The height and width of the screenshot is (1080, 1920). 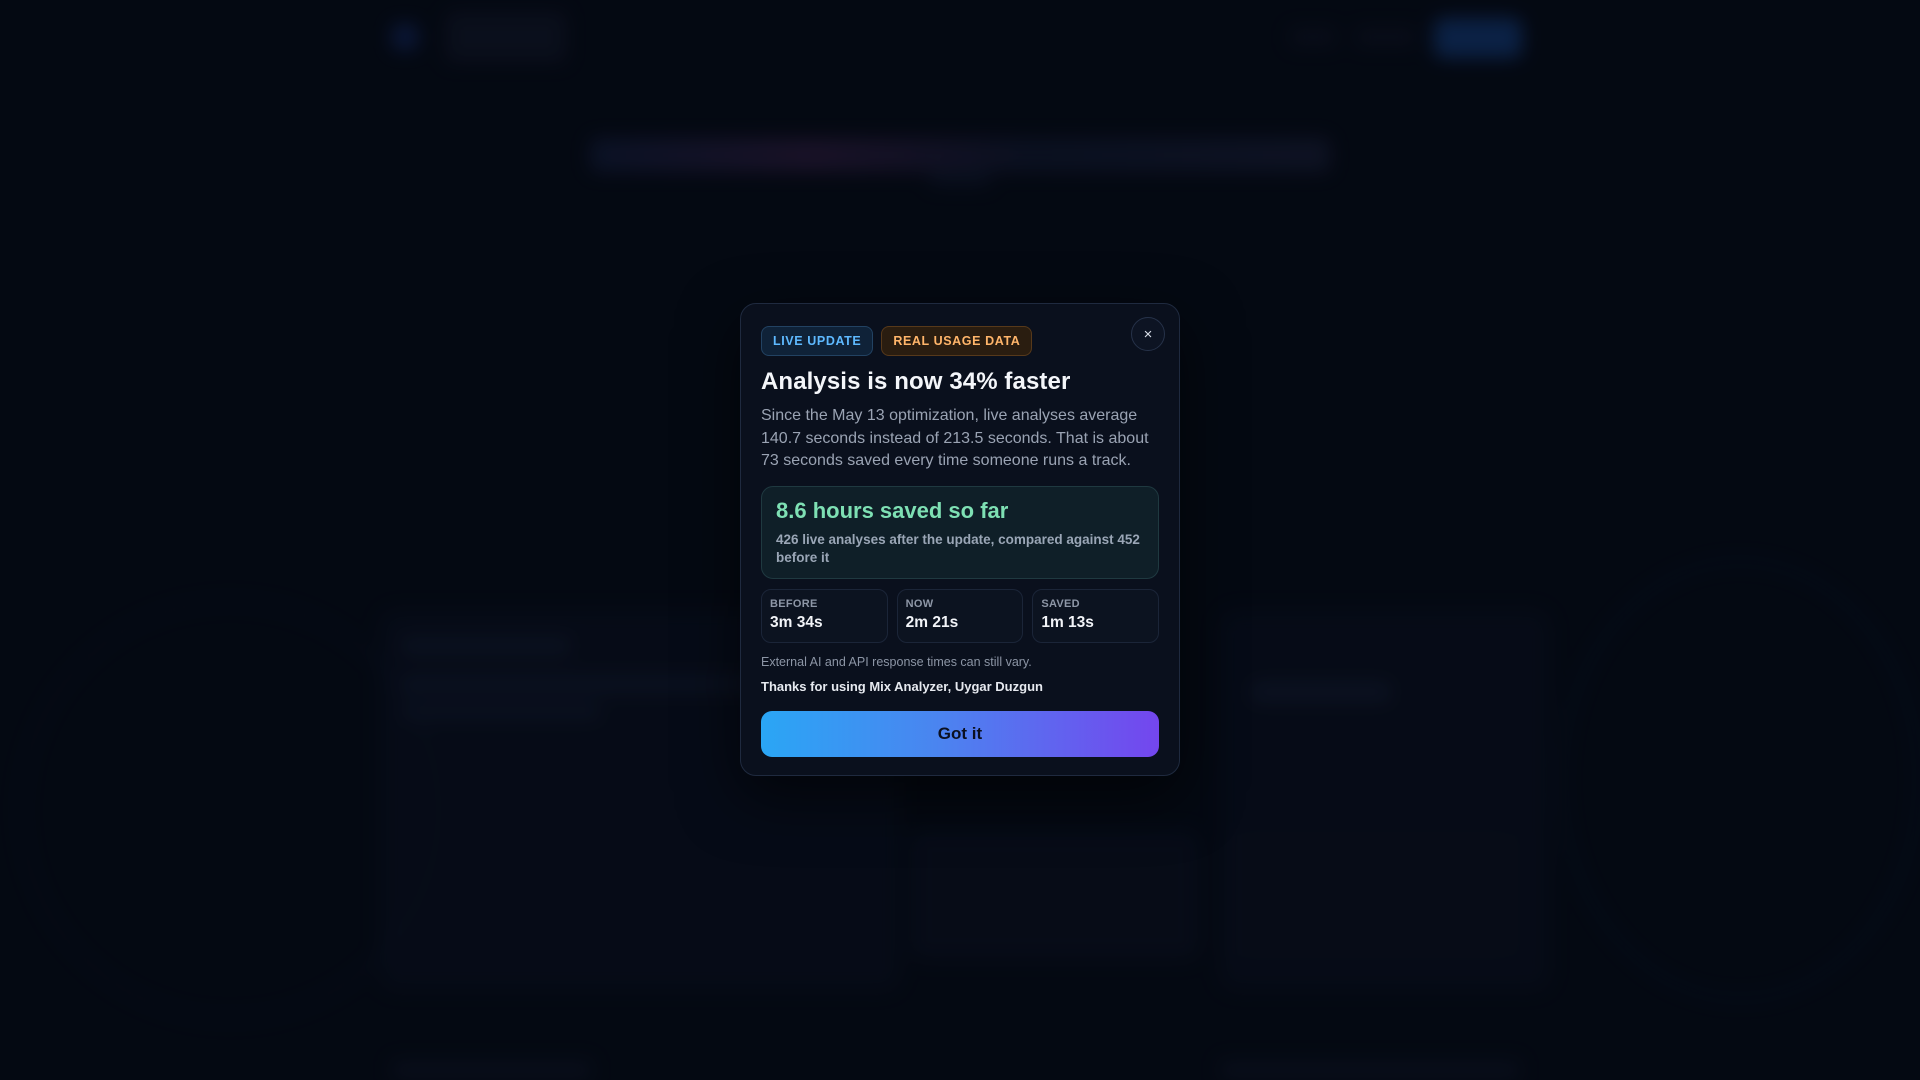 What do you see at coordinates (892, 511) in the screenshot?
I see `time-saved-title: 8.6 hours saved so far` at bounding box center [892, 511].